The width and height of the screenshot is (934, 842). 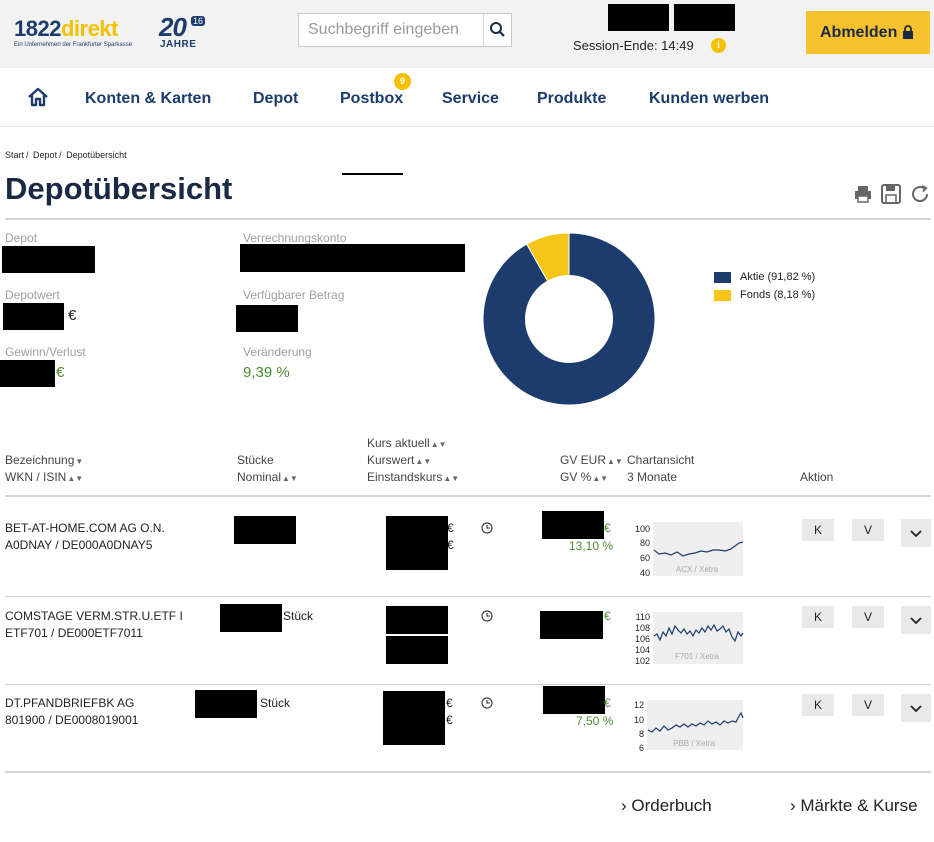 I want to click on svg-text: ACX / Xetra, so click(x=697, y=569).